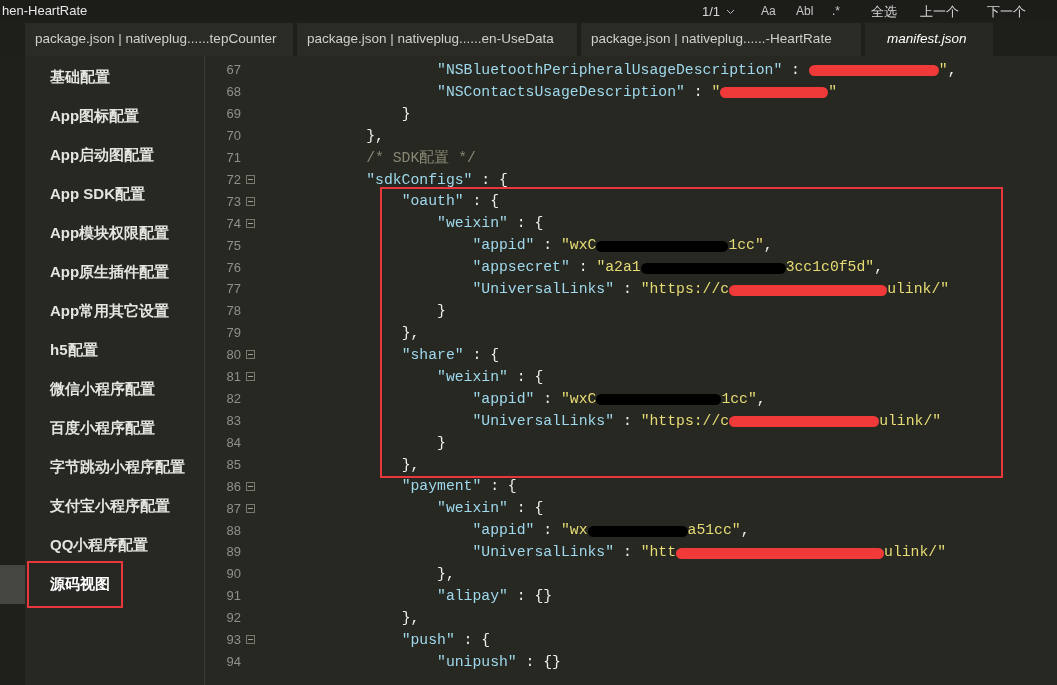 This screenshot has width=1057, height=685. What do you see at coordinates (233, 355) in the screenshot?
I see `line-number: 80` at bounding box center [233, 355].